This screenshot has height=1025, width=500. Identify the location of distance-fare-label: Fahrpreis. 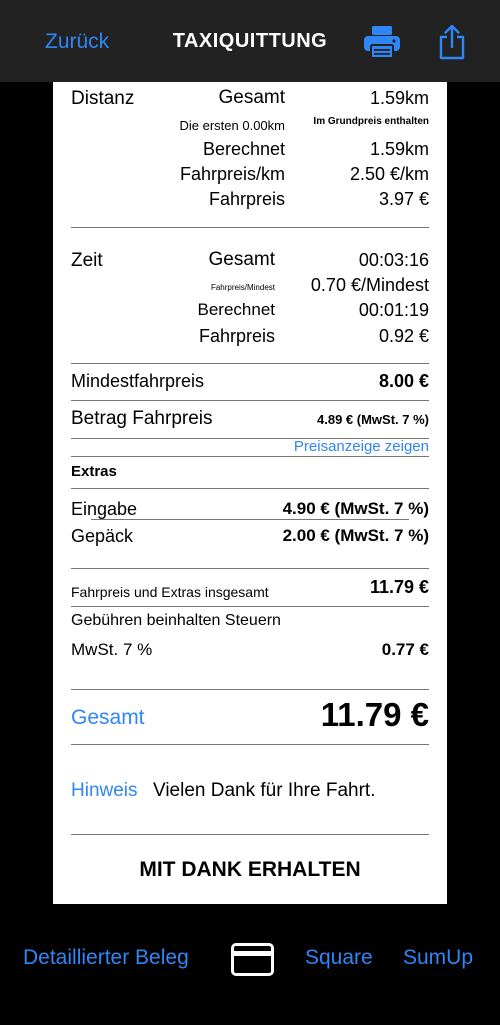
(246, 199).